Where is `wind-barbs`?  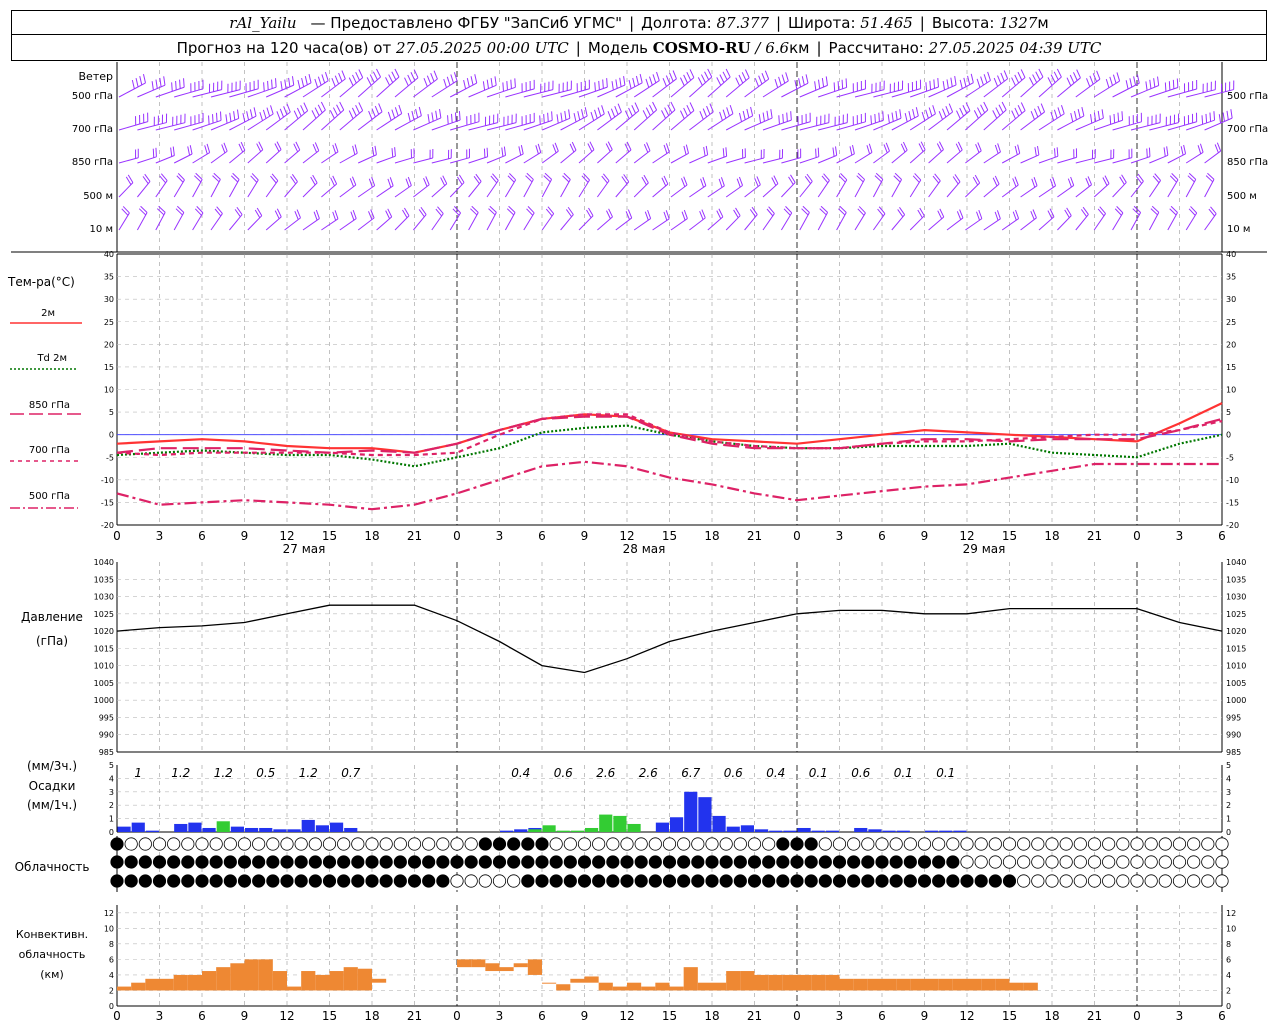
wind-barbs is located at coordinates (676, 149).